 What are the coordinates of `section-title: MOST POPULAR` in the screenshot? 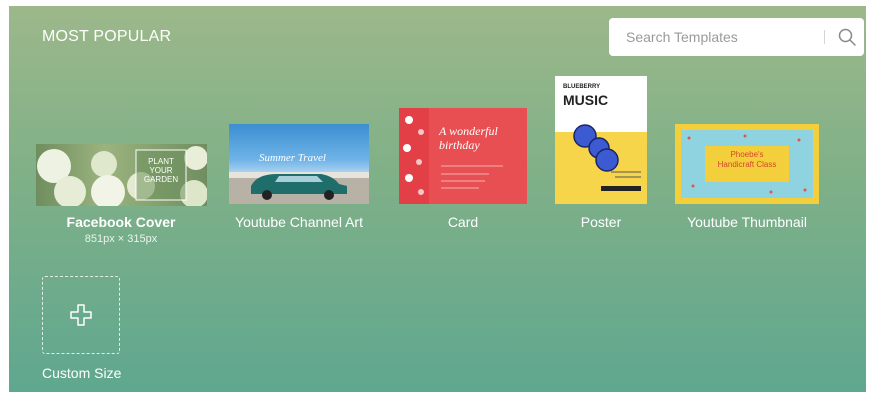 It's located at (107, 36).